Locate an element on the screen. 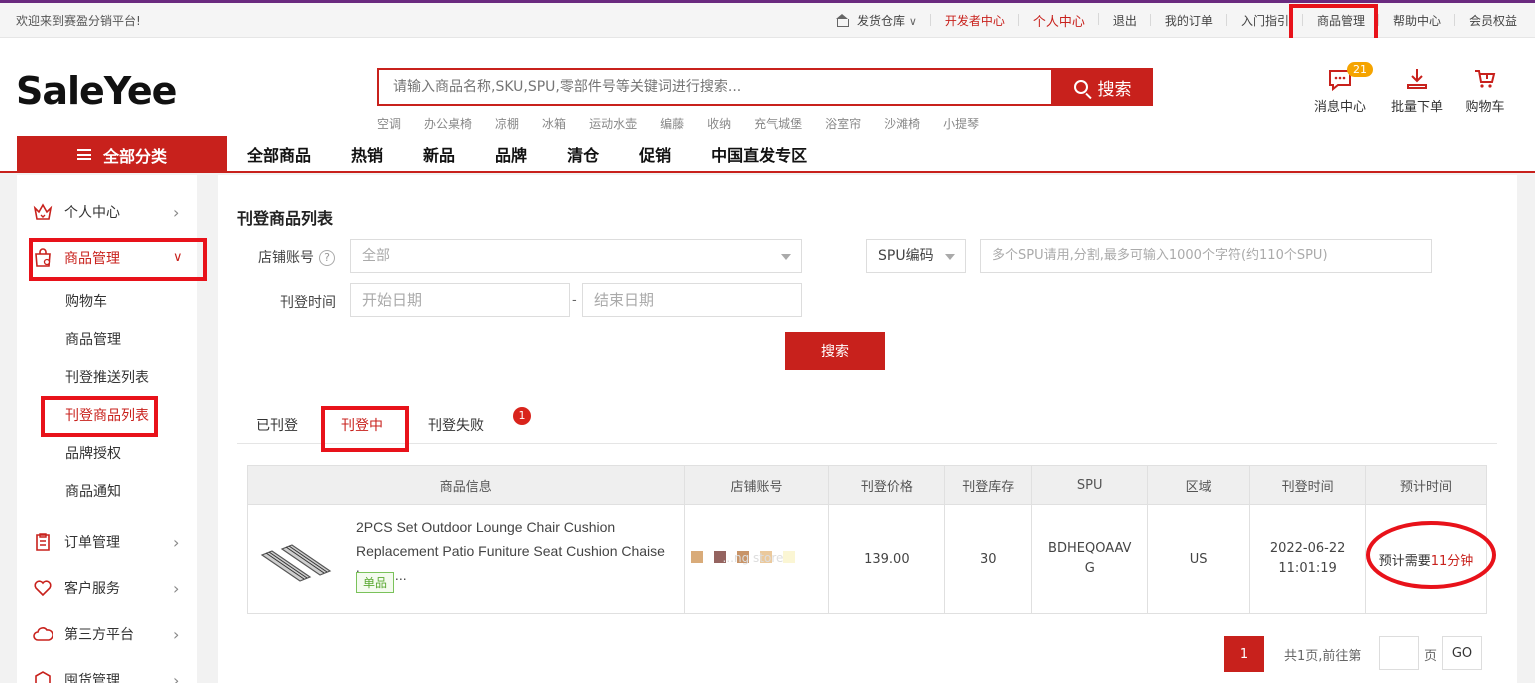  hot-word: 收纳 is located at coordinates (719, 123).